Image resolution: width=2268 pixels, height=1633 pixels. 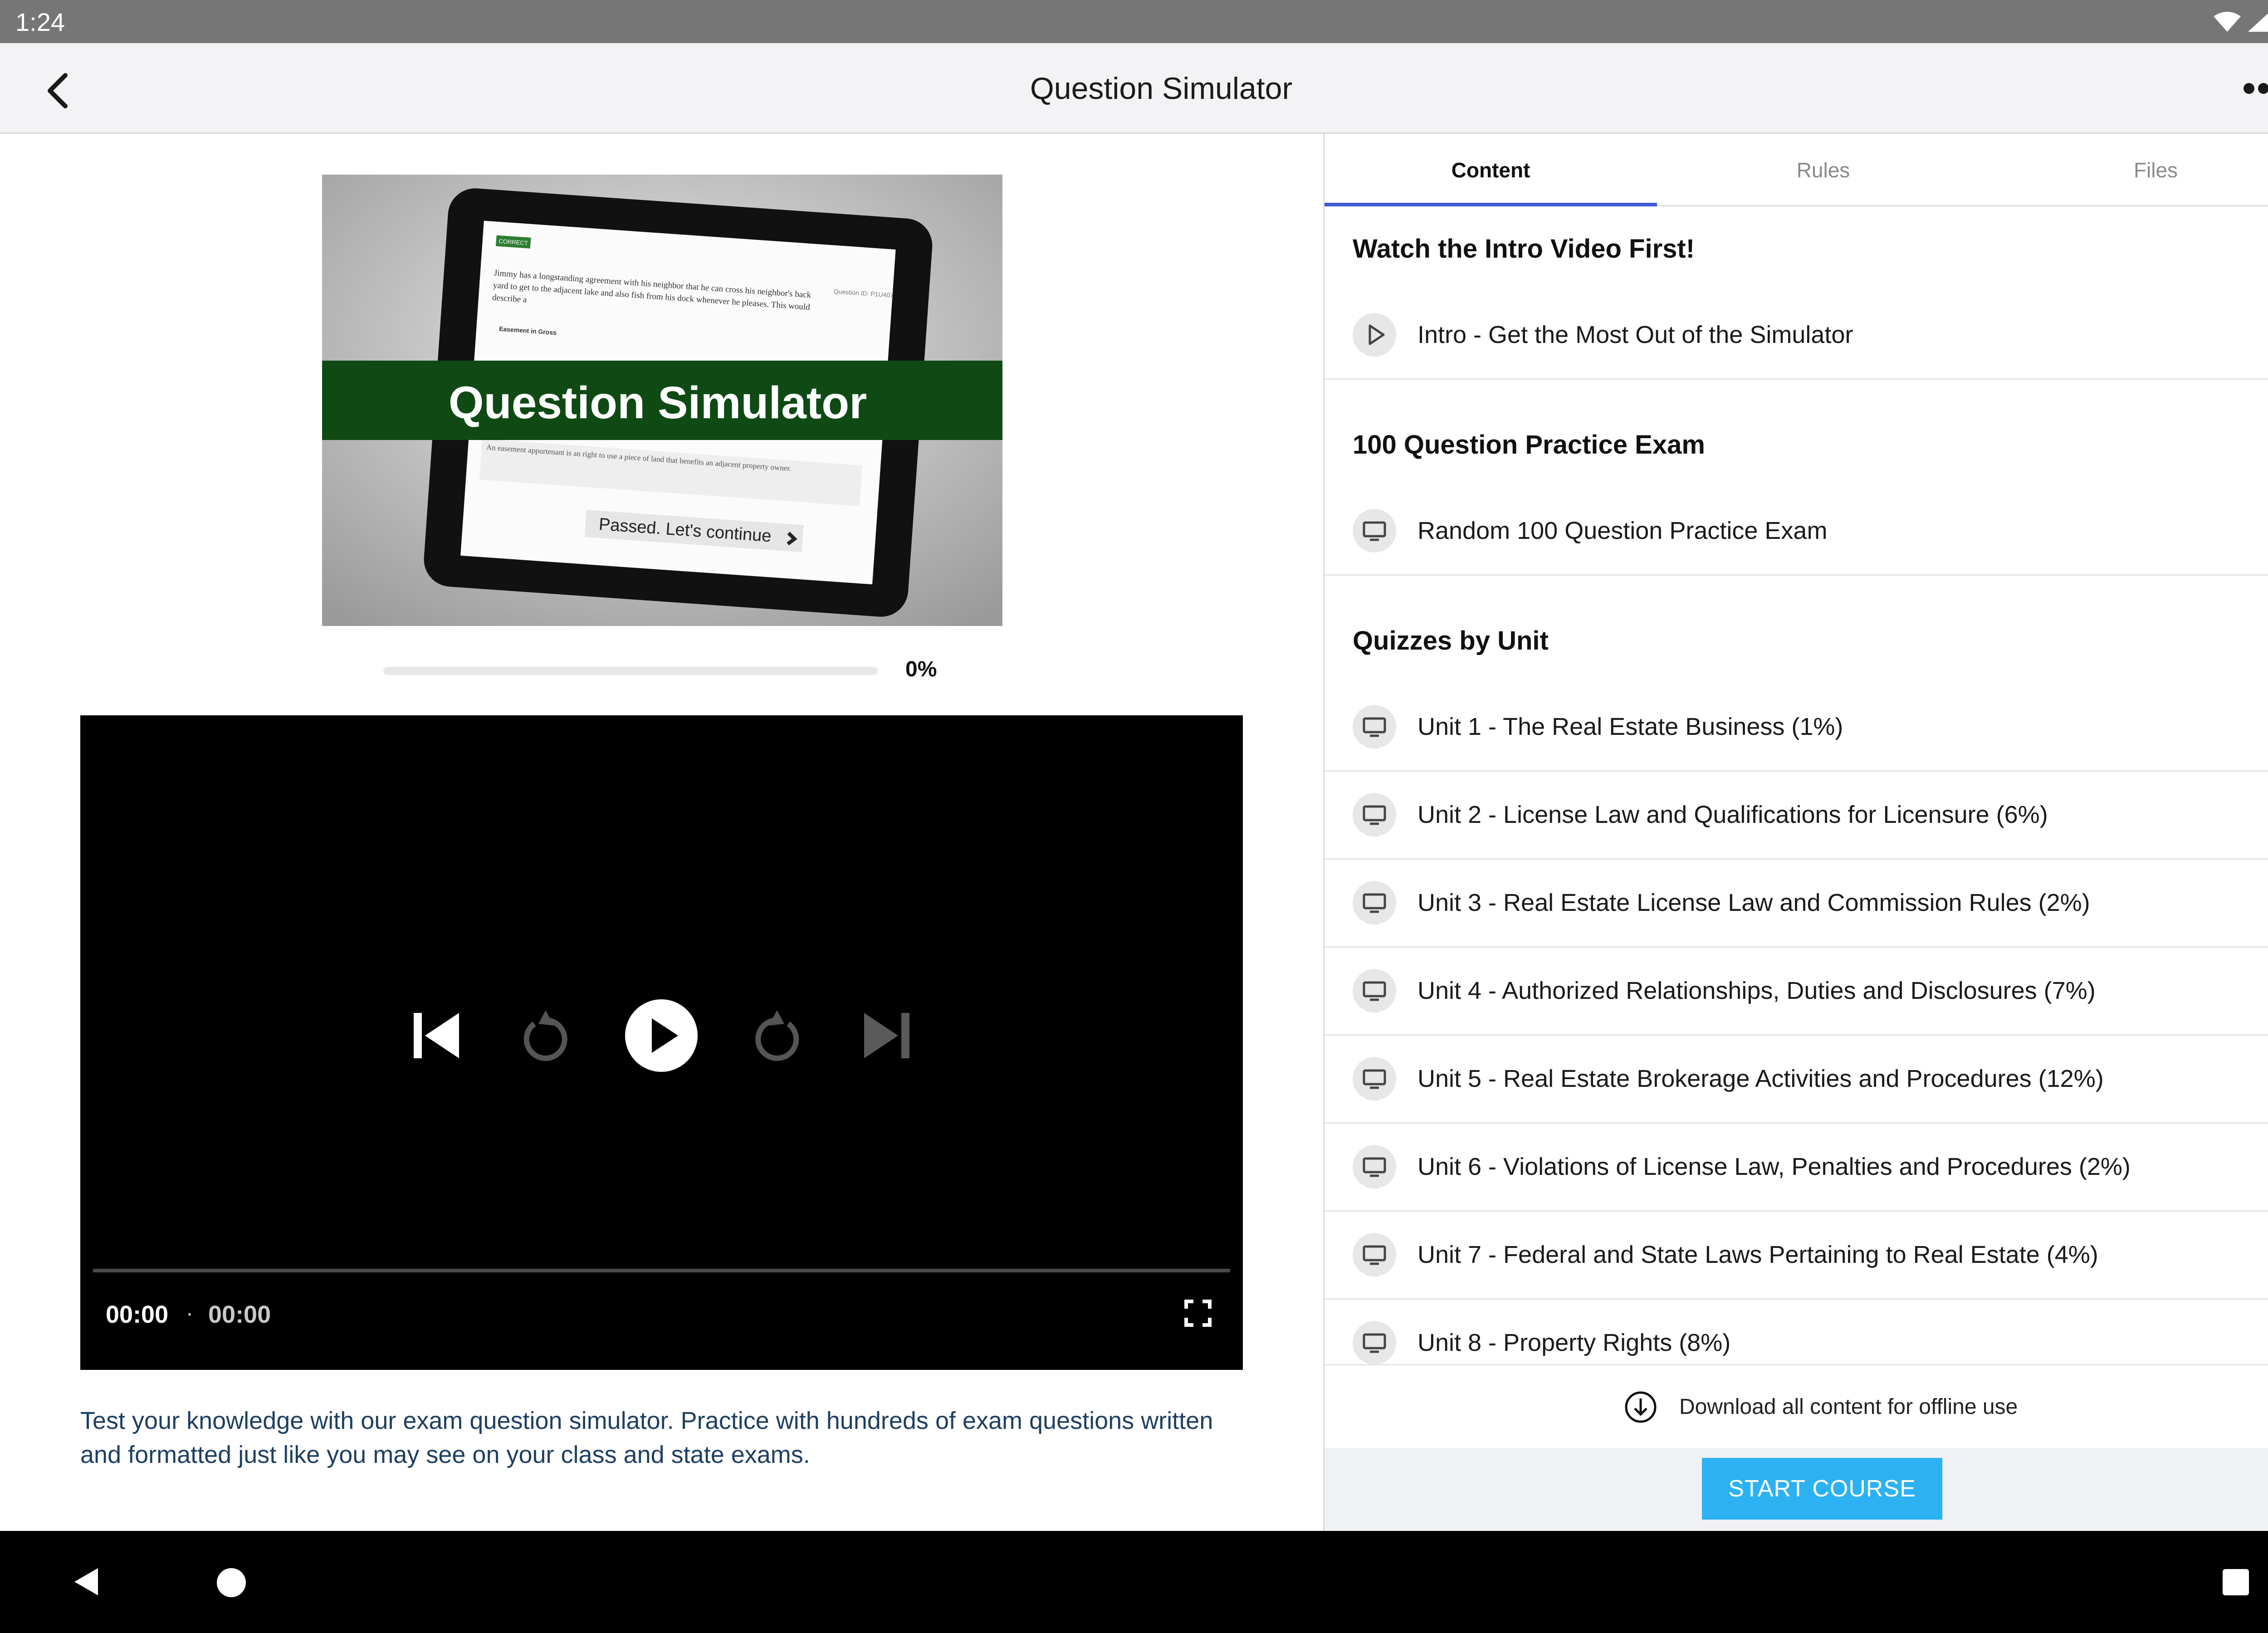 What do you see at coordinates (1623, 530) in the screenshot?
I see `list-item-label: Random 100 Question Practice Exam` at bounding box center [1623, 530].